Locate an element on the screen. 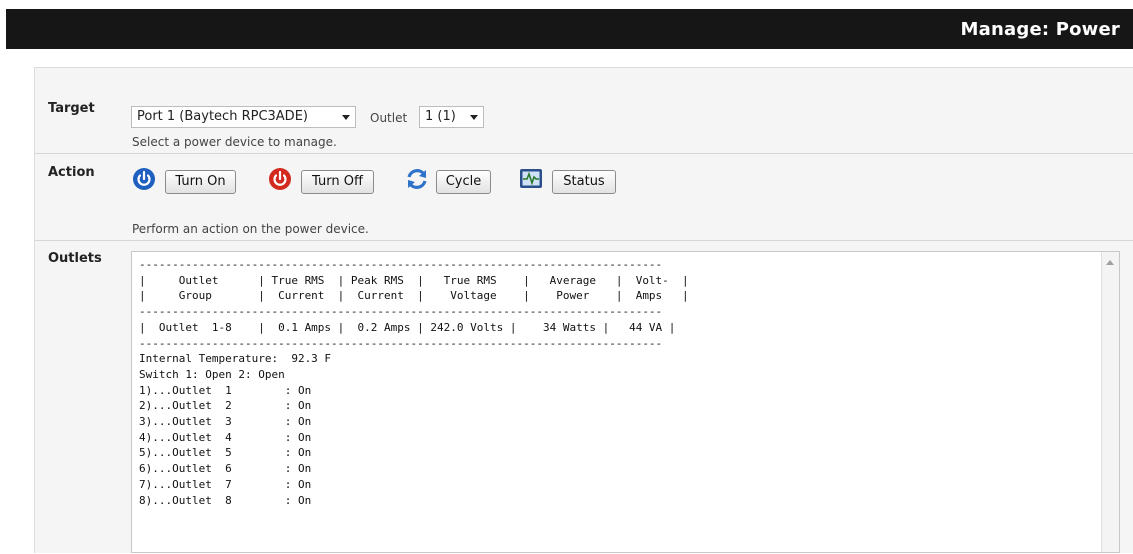 This screenshot has width=1133, height=554. outlets-scrollbar is located at coordinates (1110, 402).